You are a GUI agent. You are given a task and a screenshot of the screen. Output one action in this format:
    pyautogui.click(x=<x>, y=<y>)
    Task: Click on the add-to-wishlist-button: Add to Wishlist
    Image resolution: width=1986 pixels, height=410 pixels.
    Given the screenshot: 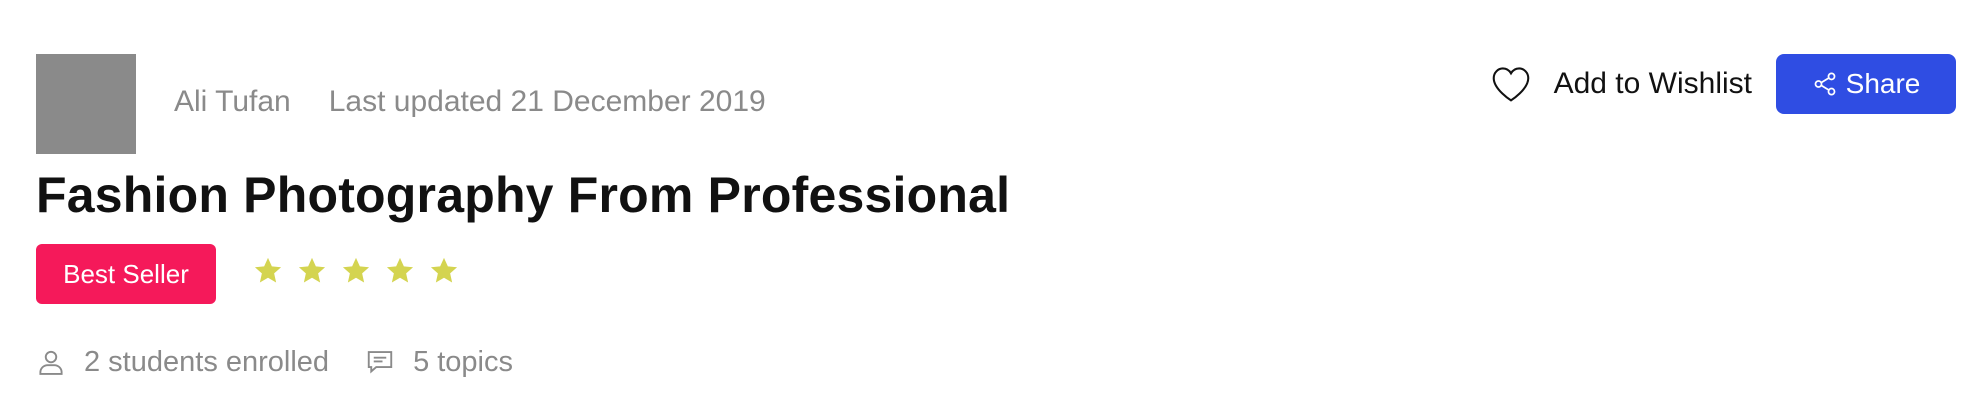 What is the action you would take?
    pyautogui.click(x=1621, y=84)
    